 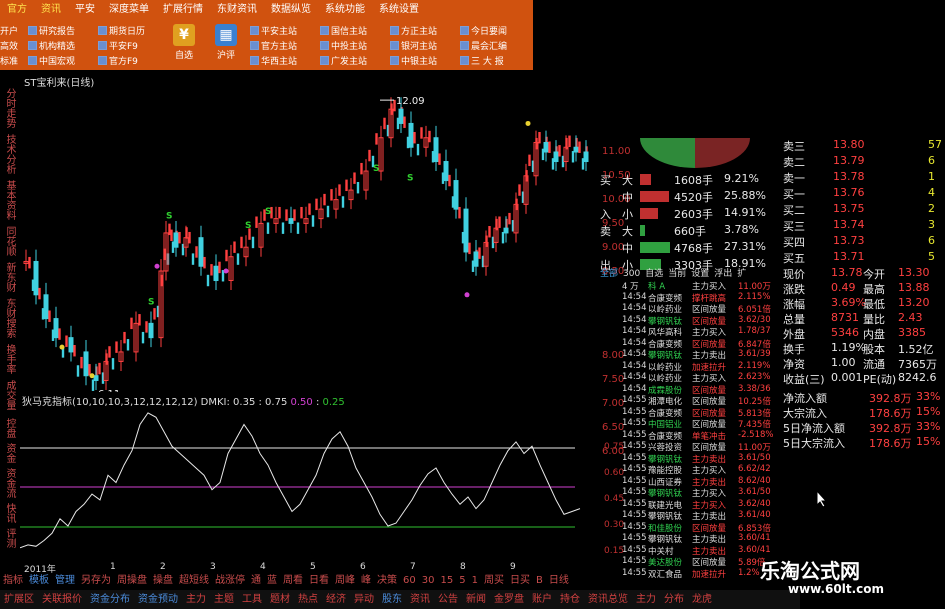 I want to click on indicator-tab: 管理, so click(x=65, y=581).